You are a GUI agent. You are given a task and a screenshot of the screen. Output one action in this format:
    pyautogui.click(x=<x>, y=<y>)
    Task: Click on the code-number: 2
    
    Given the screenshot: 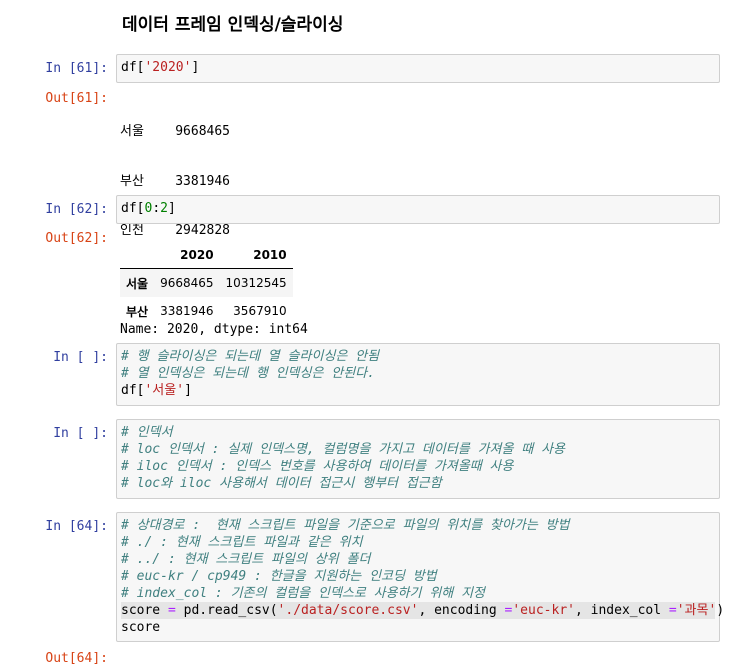 What is the action you would take?
    pyautogui.click(x=164, y=208)
    